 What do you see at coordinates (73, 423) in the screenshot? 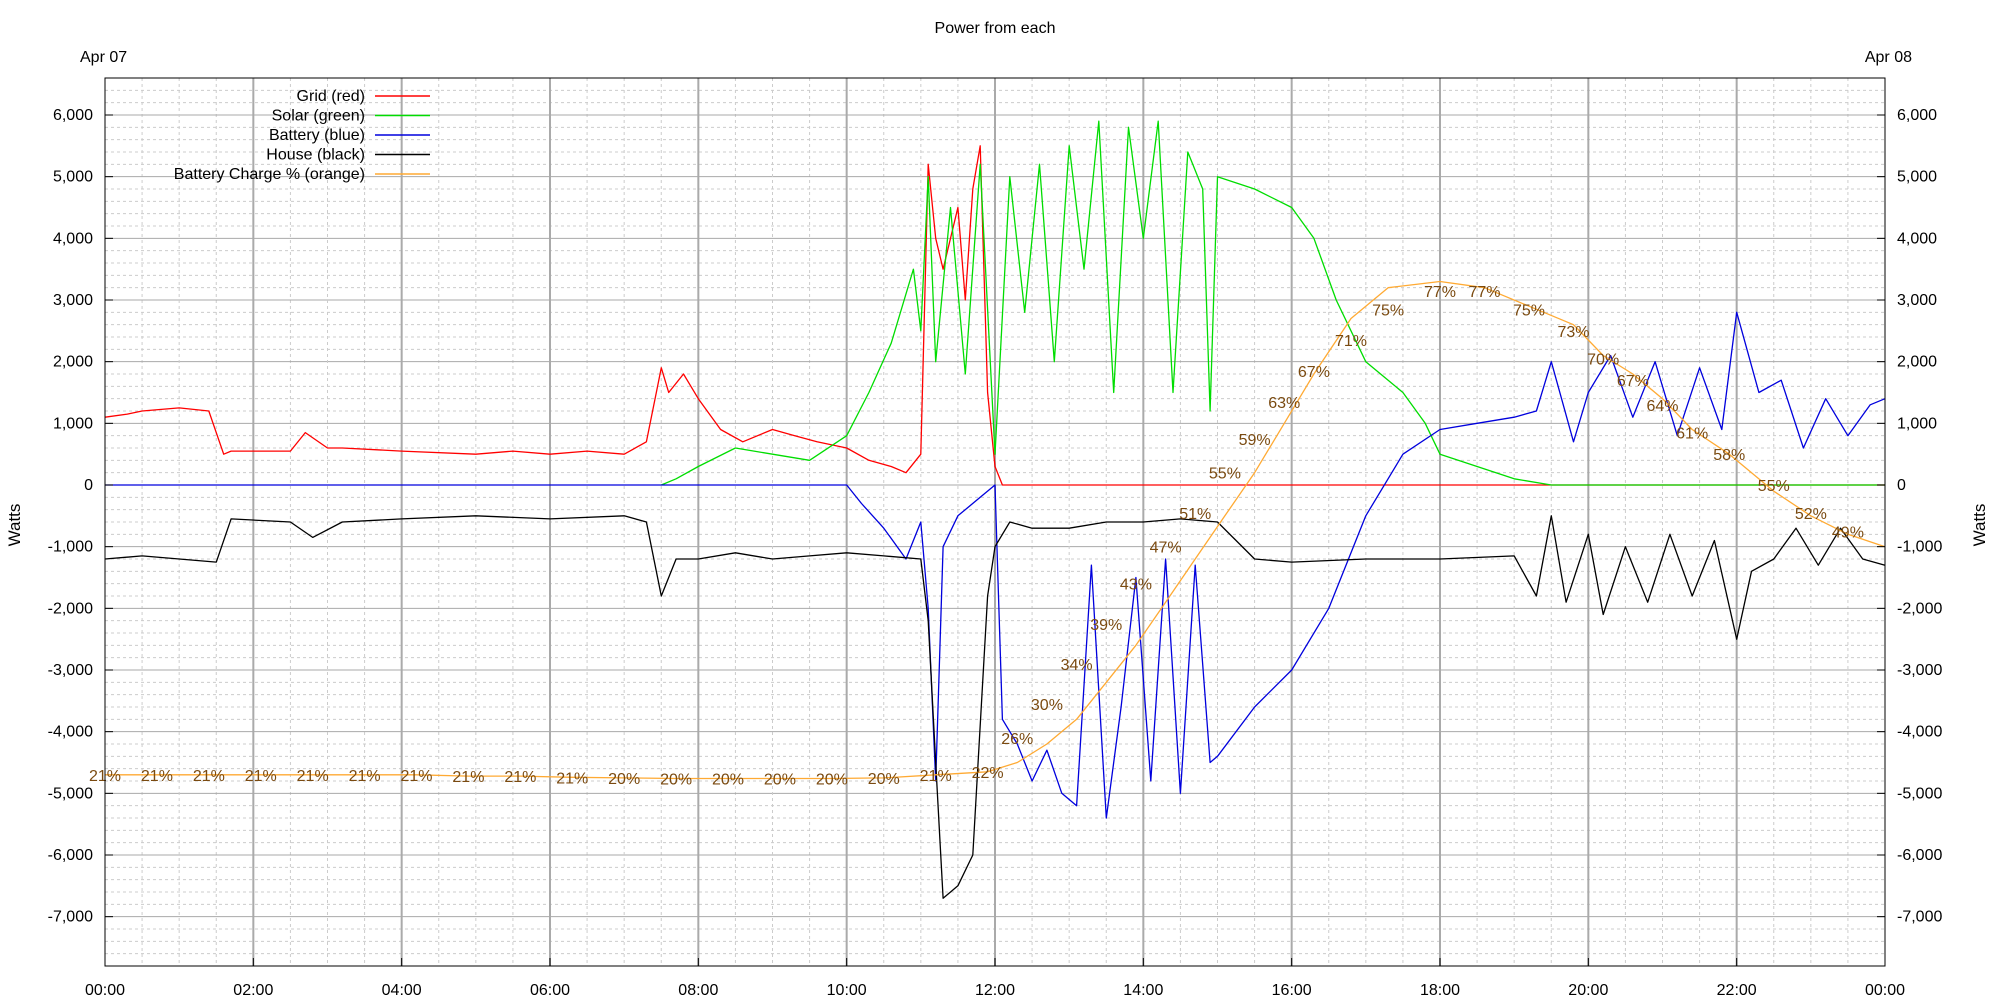
I see `y-tick-label-left: 1,000` at bounding box center [73, 423].